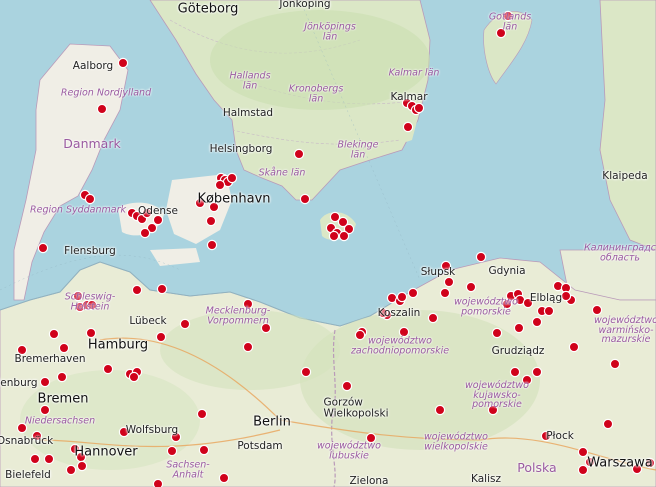  What do you see at coordinates (282, 173) in the screenshot?
I see `region-label-skane-lan: Skåne län` at bounding box center [282, 173].